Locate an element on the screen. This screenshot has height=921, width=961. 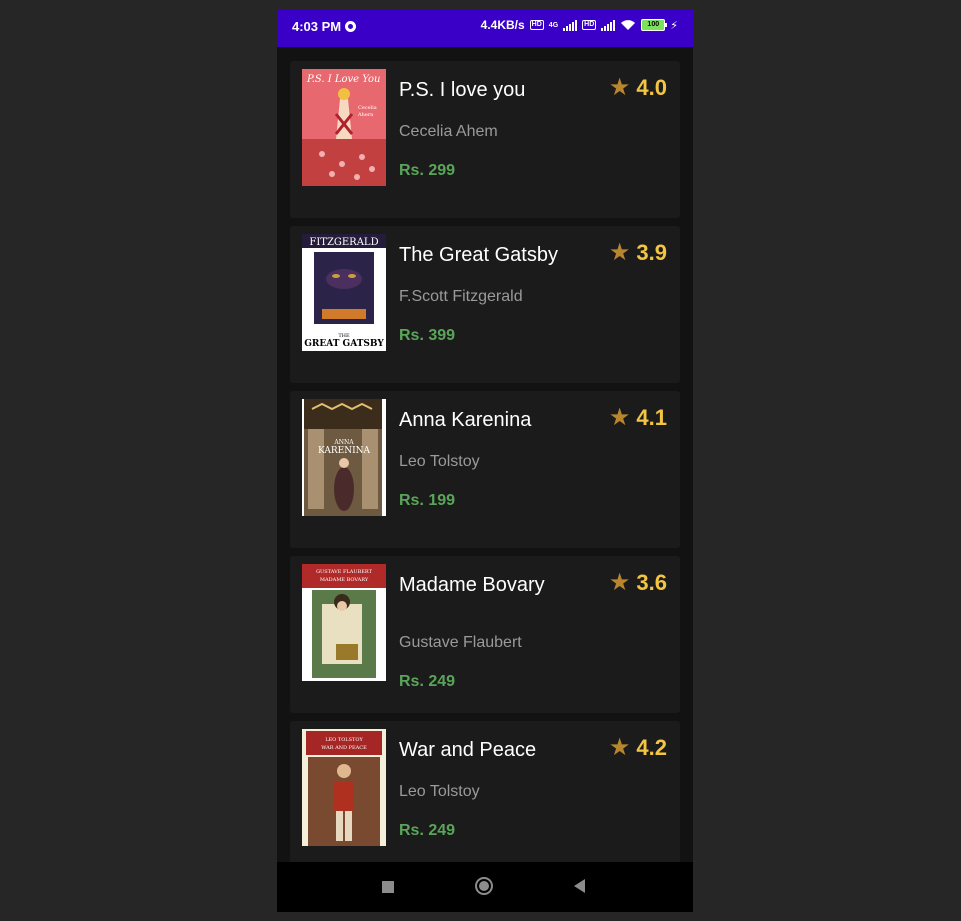
volte-icon-2: HD is located at coordinates (589, 25).